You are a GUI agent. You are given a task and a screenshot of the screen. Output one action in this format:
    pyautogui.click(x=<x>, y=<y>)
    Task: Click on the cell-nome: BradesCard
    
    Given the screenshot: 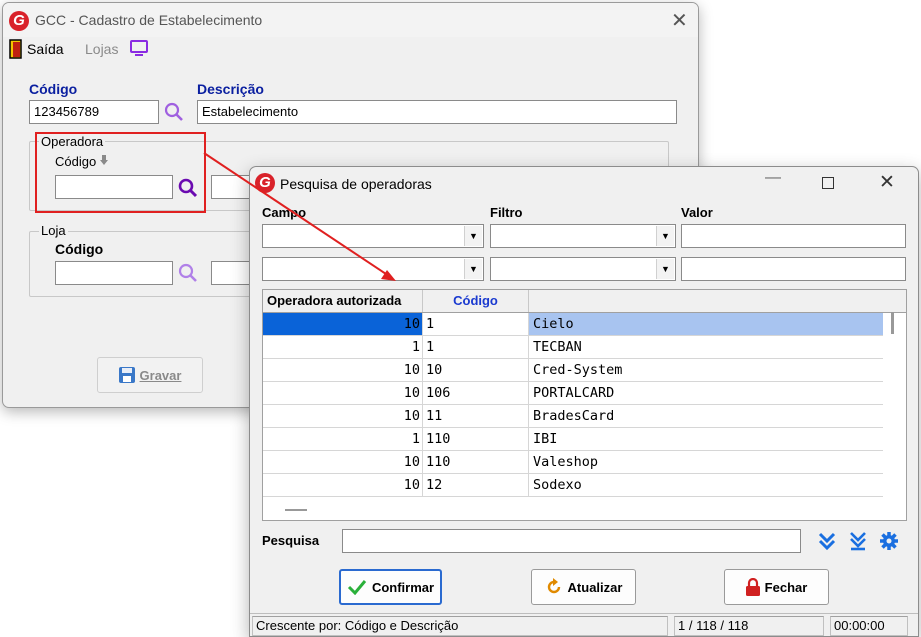 What is the action you would take?
    pyautogui.click(x=574, y=416)
    